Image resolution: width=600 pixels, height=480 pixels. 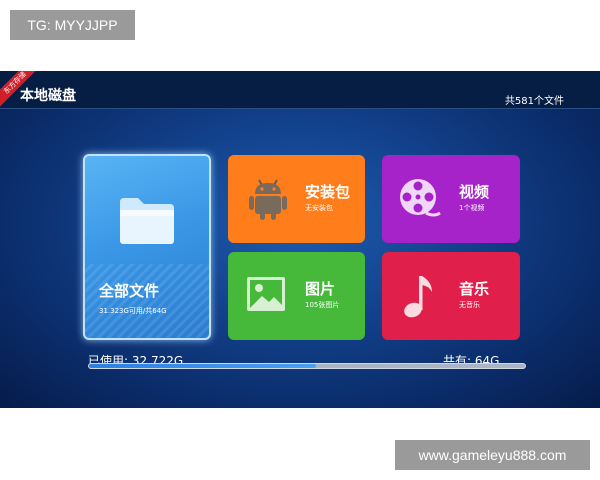 What do you see at coordinates (129, 291) in the screenshot?
I see `all-files-label: 全部文件` at bounding box center [129, 291].